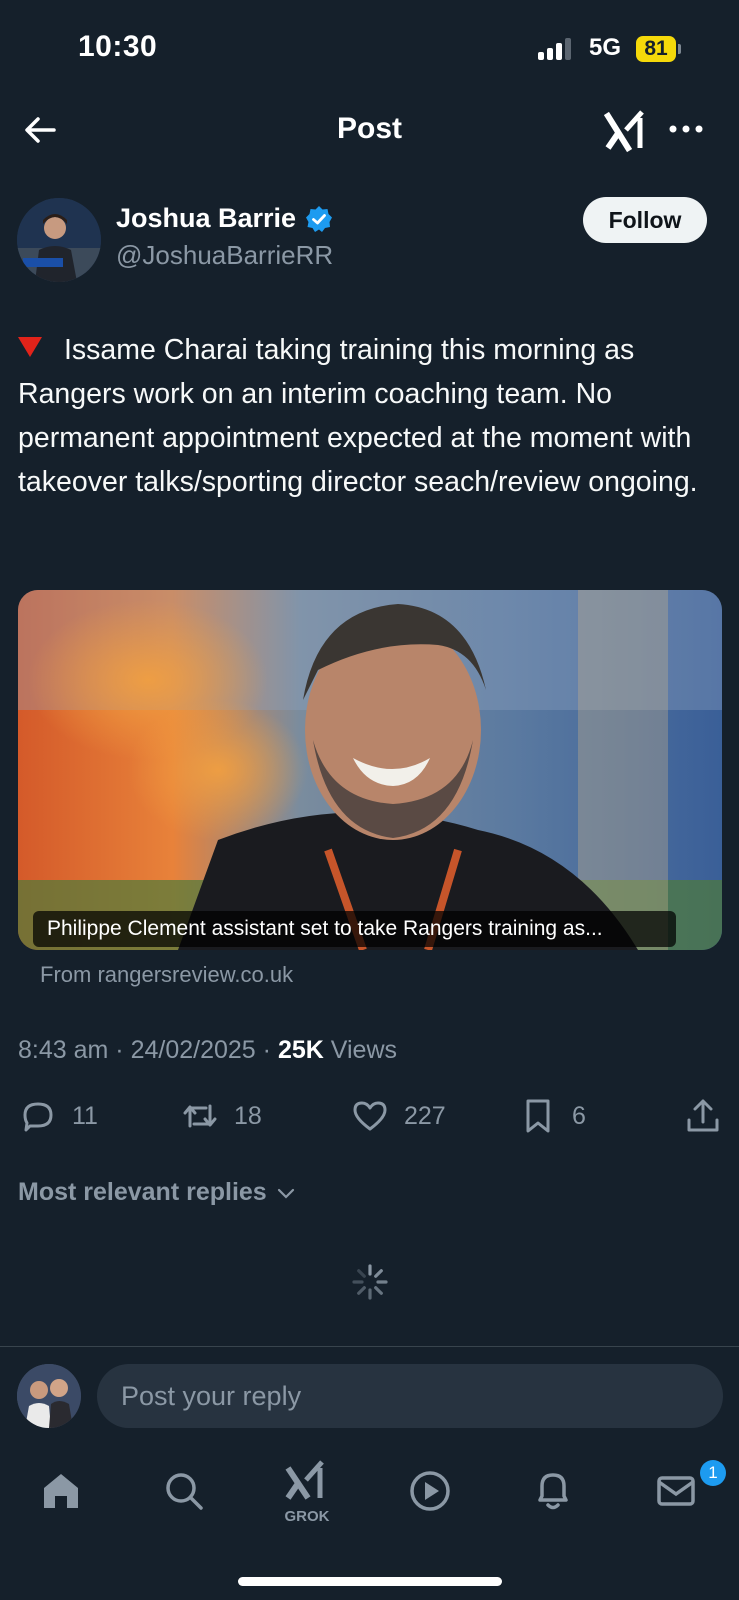 The width and height of the screenshot is (739, 1600). Describe the element at coordinates (85, 1115) in the screenshot. I see `reply-count: 11` at that location.